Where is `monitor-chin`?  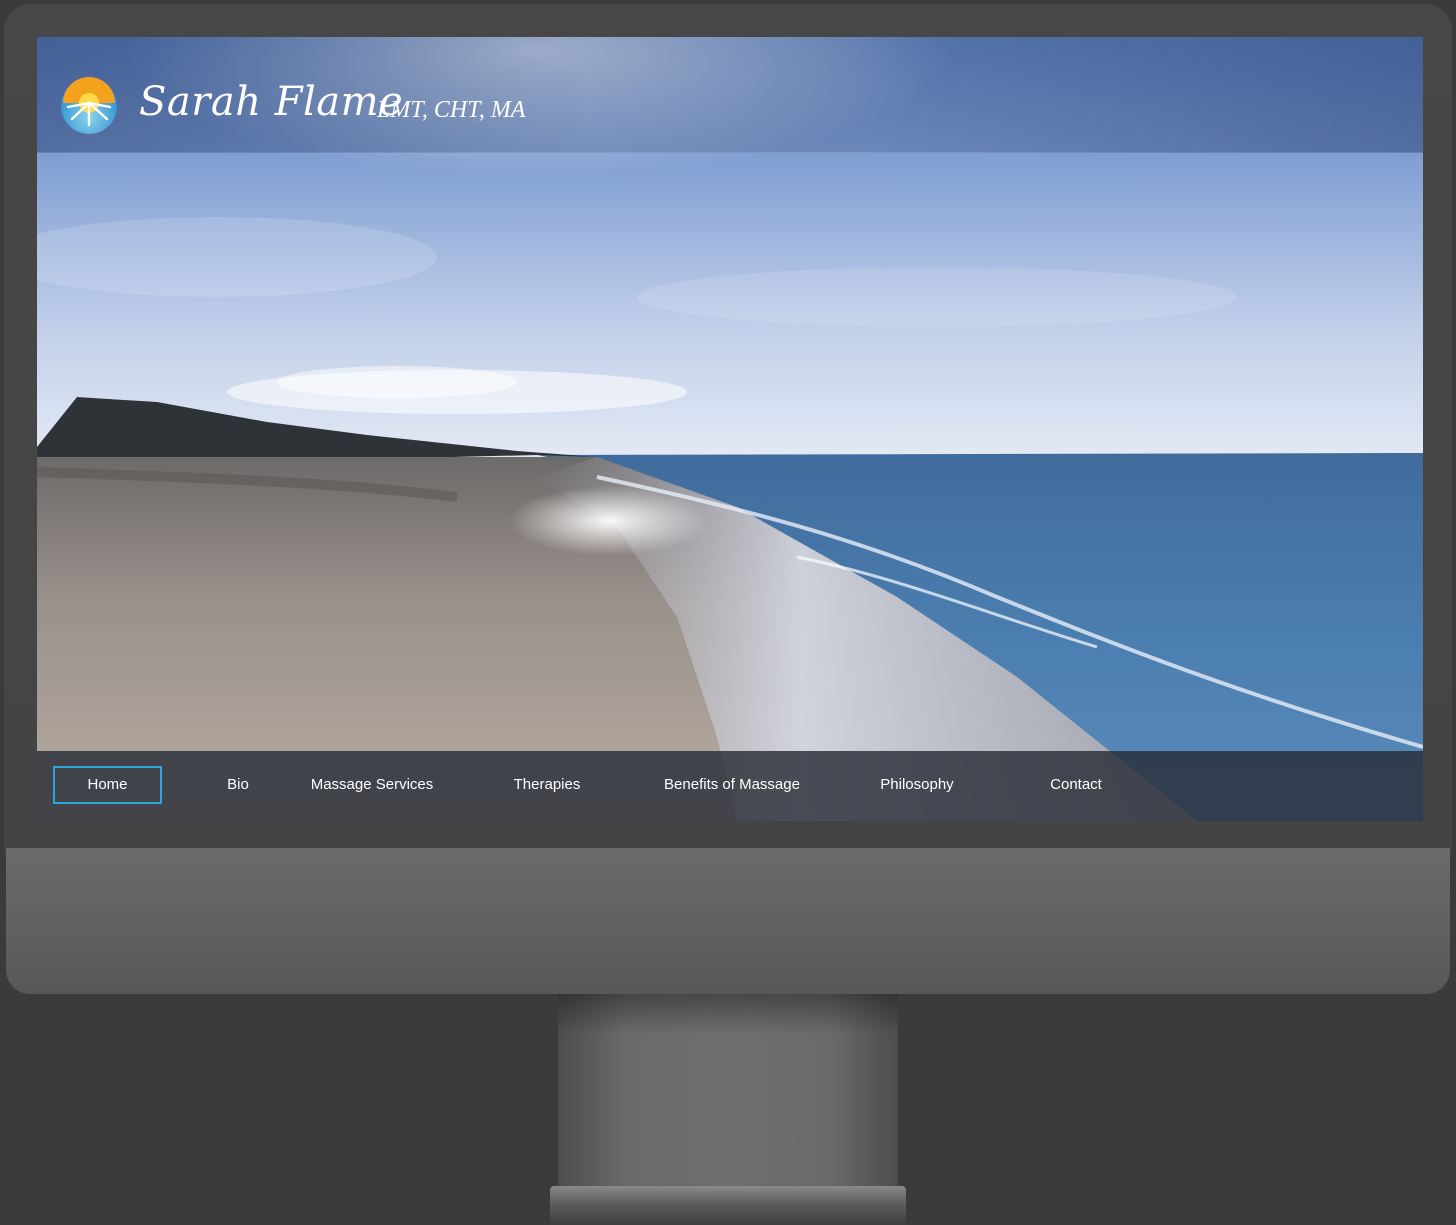
monitor-chin is located at coordinates (728, 921).